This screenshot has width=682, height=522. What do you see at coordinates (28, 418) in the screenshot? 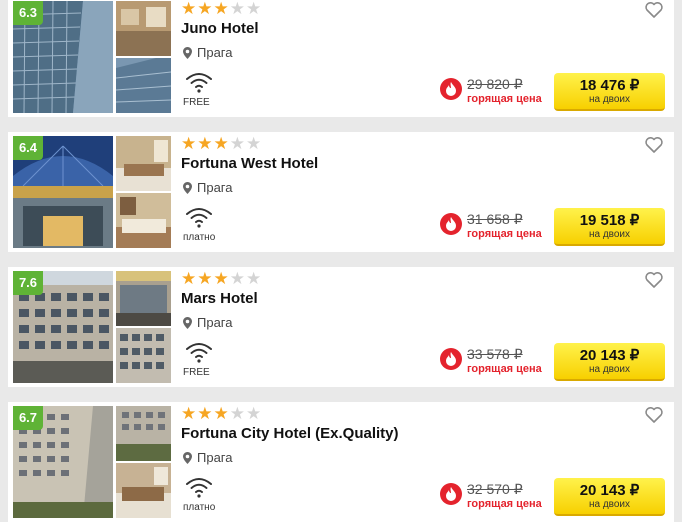
I see `rating-badge: 6.7` at bounding box center [28, 418].